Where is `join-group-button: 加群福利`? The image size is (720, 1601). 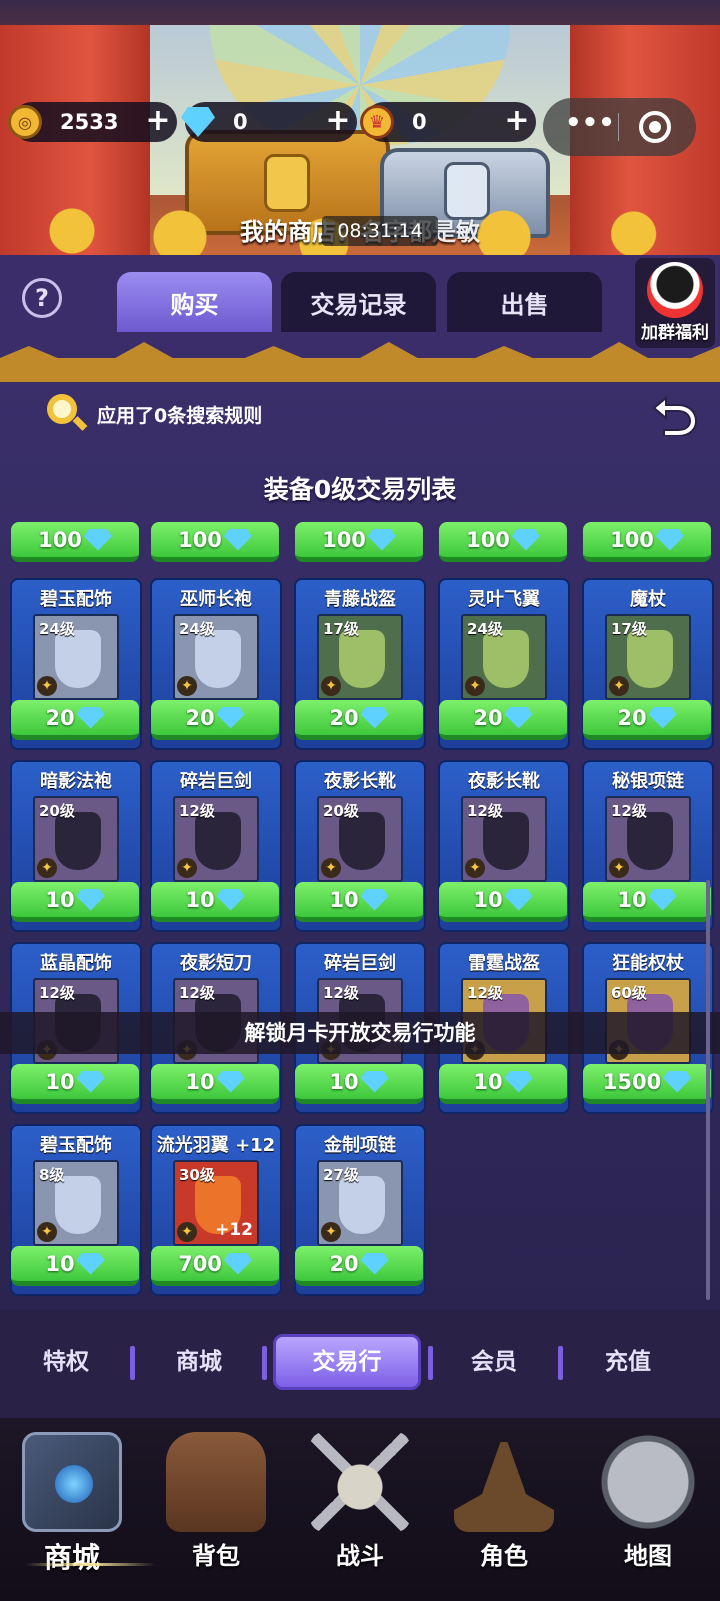
join-group-button: 加群福利 is located at coordinates (675, 303).